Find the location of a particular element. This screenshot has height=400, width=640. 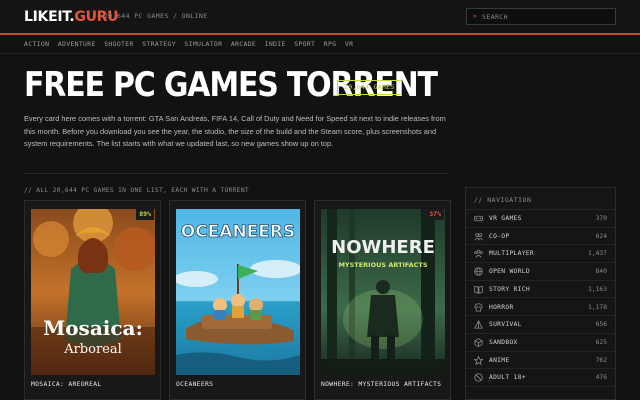

sidebar-item-anime: ANIME 762 is located at coordinates (540, 361).